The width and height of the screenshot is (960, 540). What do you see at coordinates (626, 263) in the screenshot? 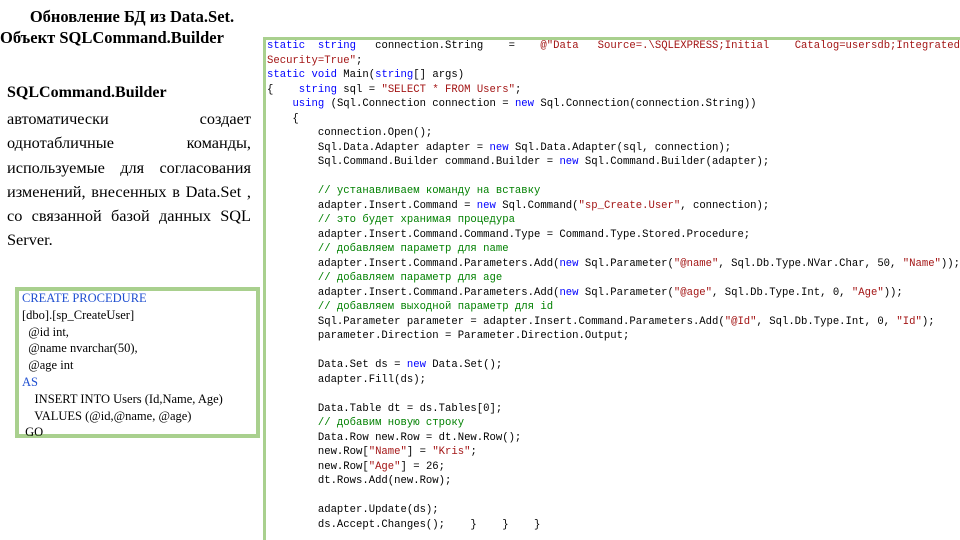
I see `code-token: Sql.Parameter(` at bounding box center [626, 263].